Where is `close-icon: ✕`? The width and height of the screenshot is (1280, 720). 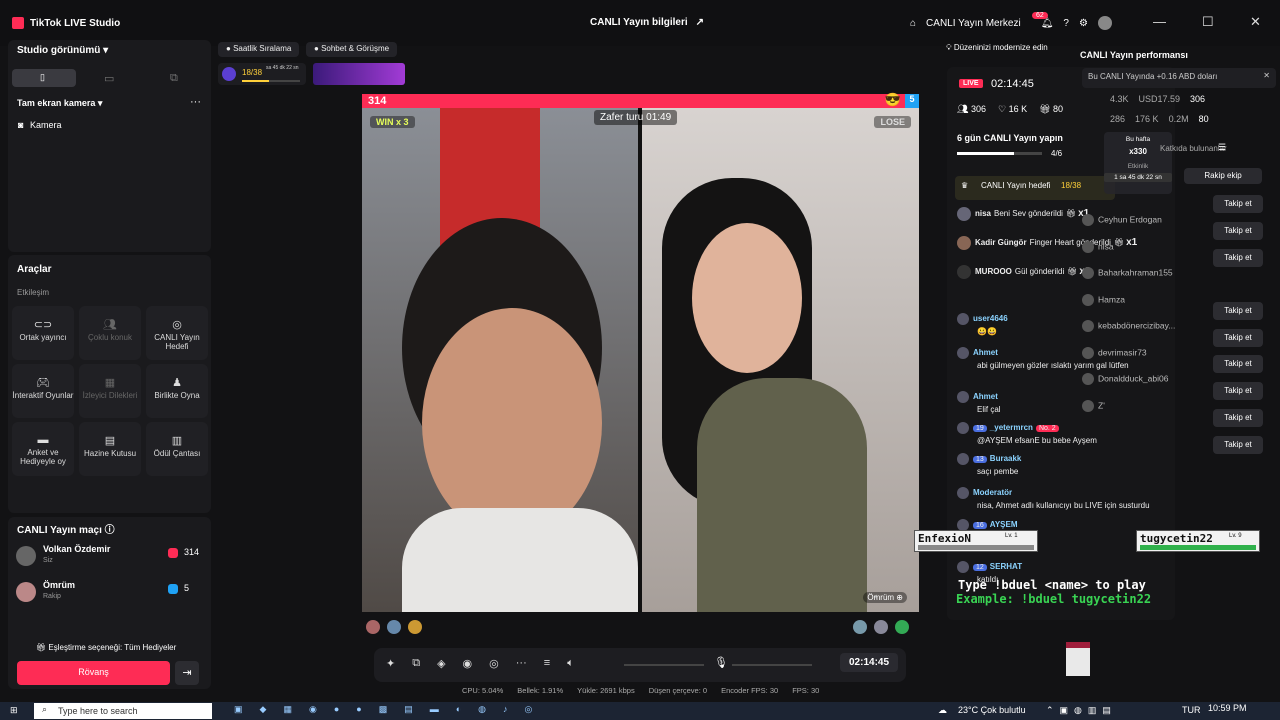
close-icon: ✕ is located at coordinates (1266, 75).